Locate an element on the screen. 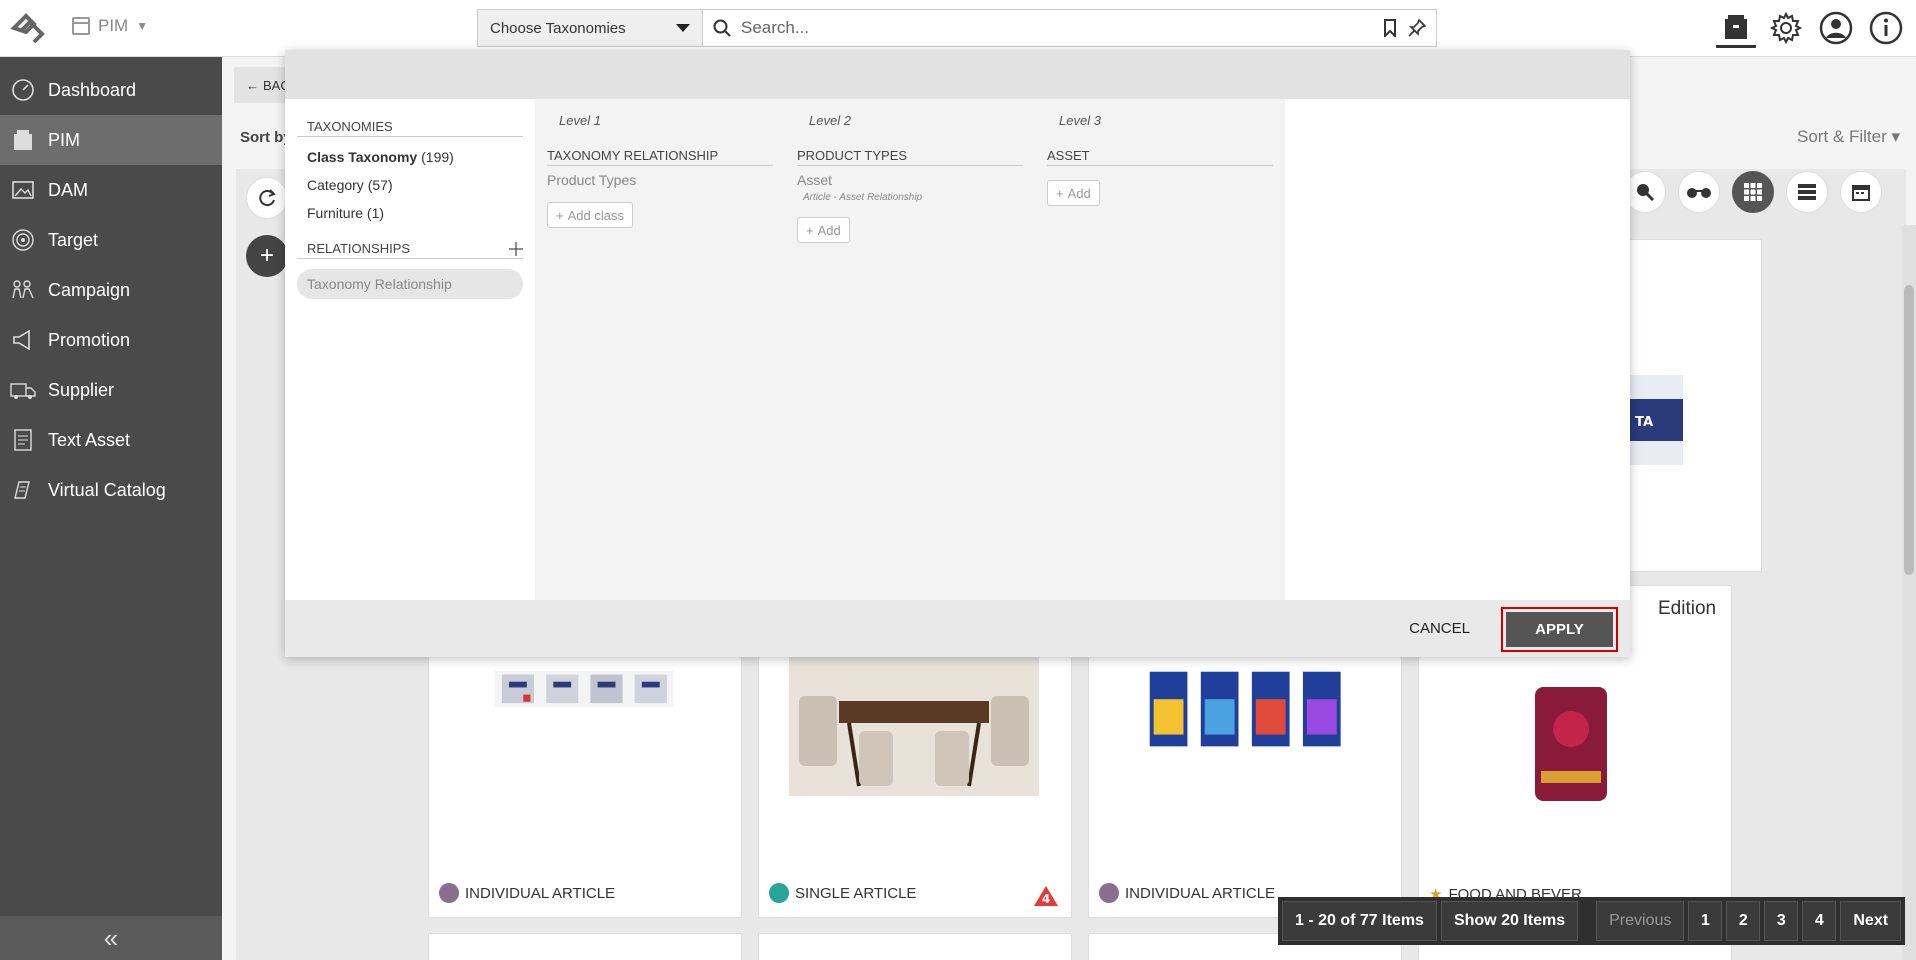 This screenshot has width=1916, height=960. sidebar-item-virtual-catalog: Virtual Catalog is located at coordinates (111, 490).